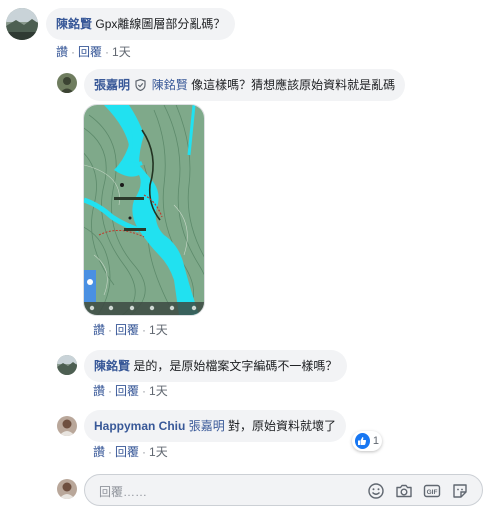 Image resolution: width=485 pixels, height=512 pixels. What do you see at coordinates (112, 366) in the screenshot?
I see `reply-author: 陳銘賢` at bounding box center [112, 366].